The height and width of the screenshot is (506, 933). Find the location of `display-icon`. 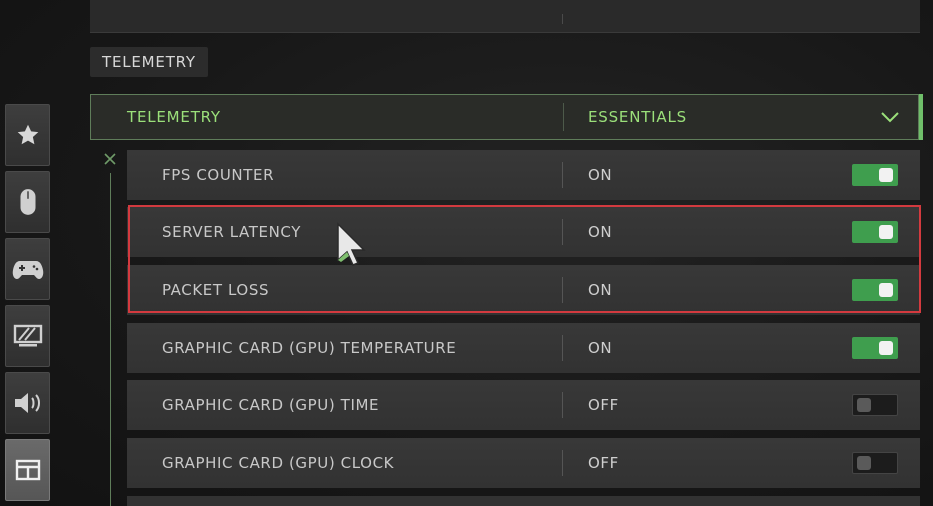

display-icon is located at coordinates (28, 336).